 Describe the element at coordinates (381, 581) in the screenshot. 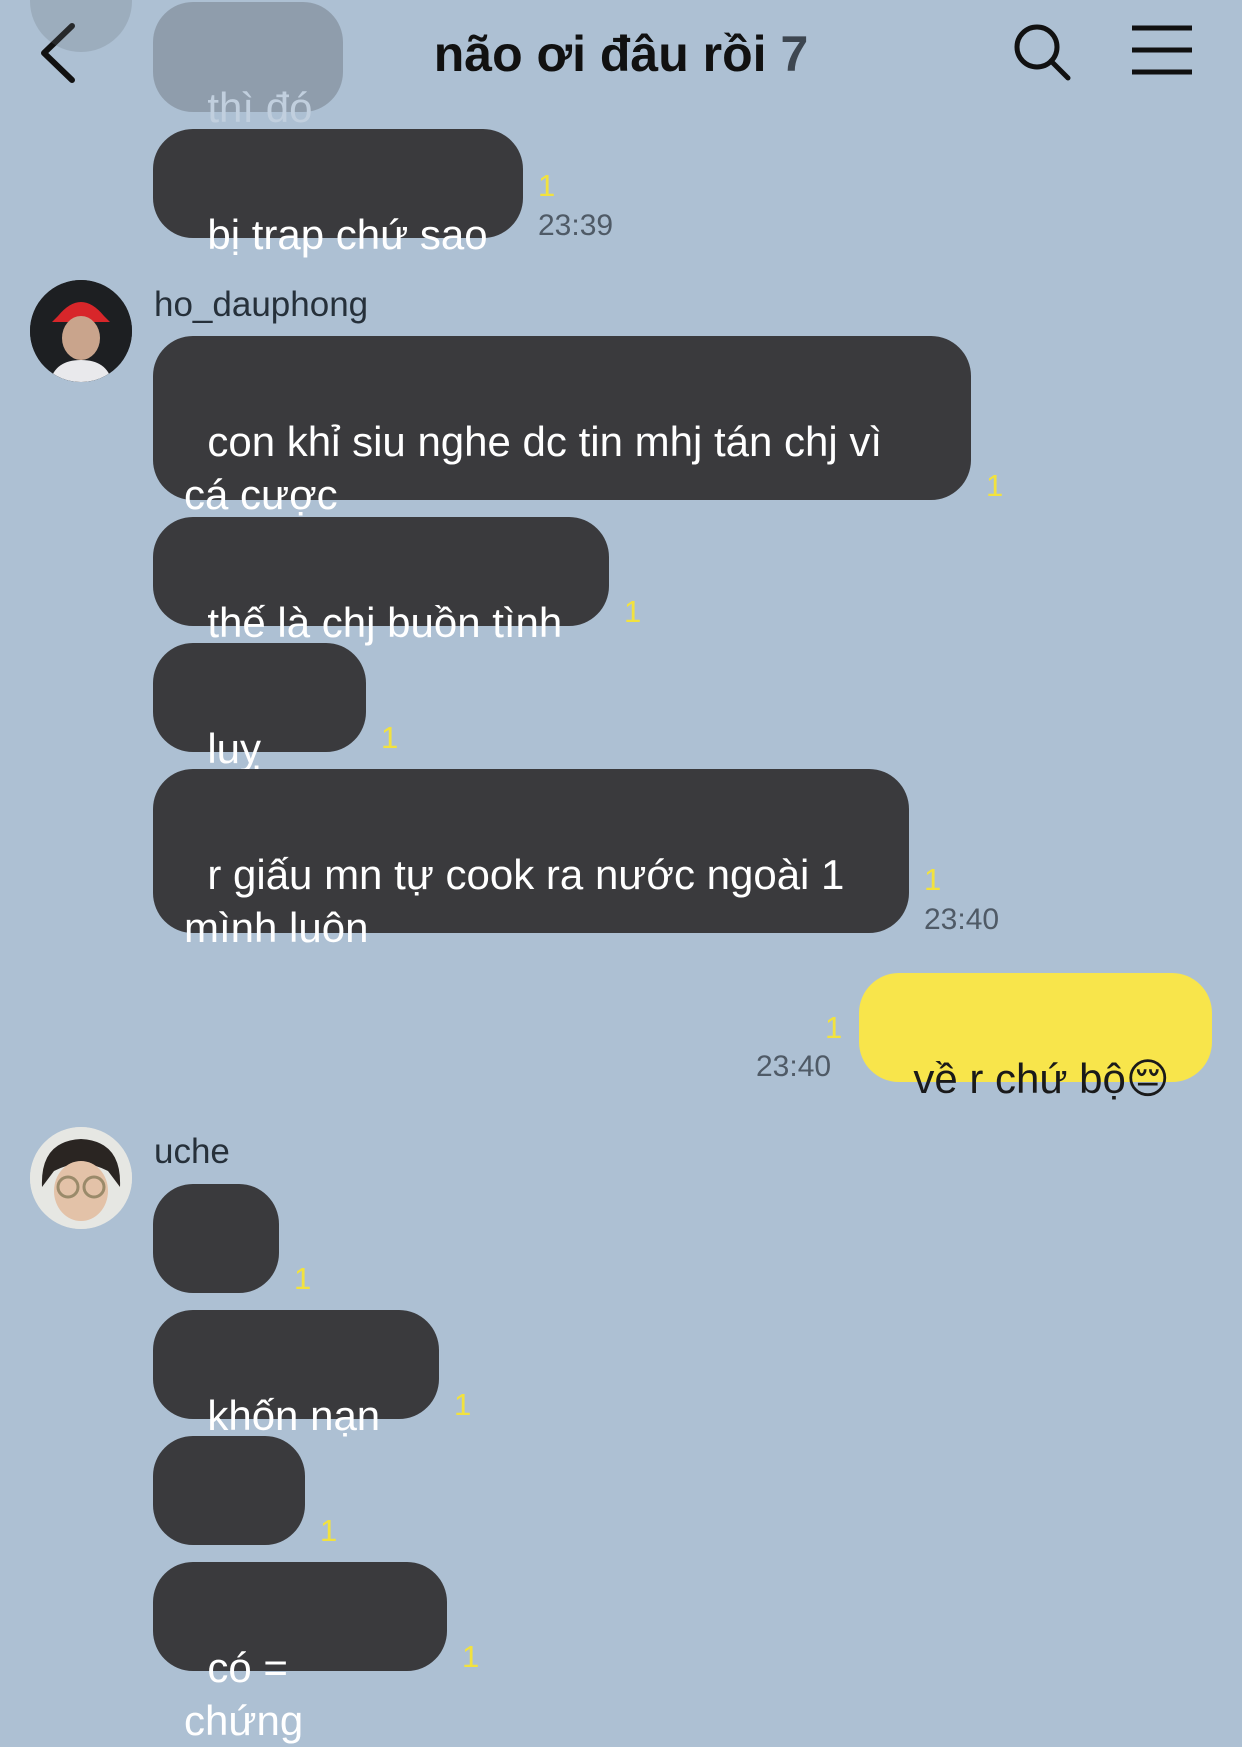

I see `message-bubble: thế là chj buồn tình` at that location.